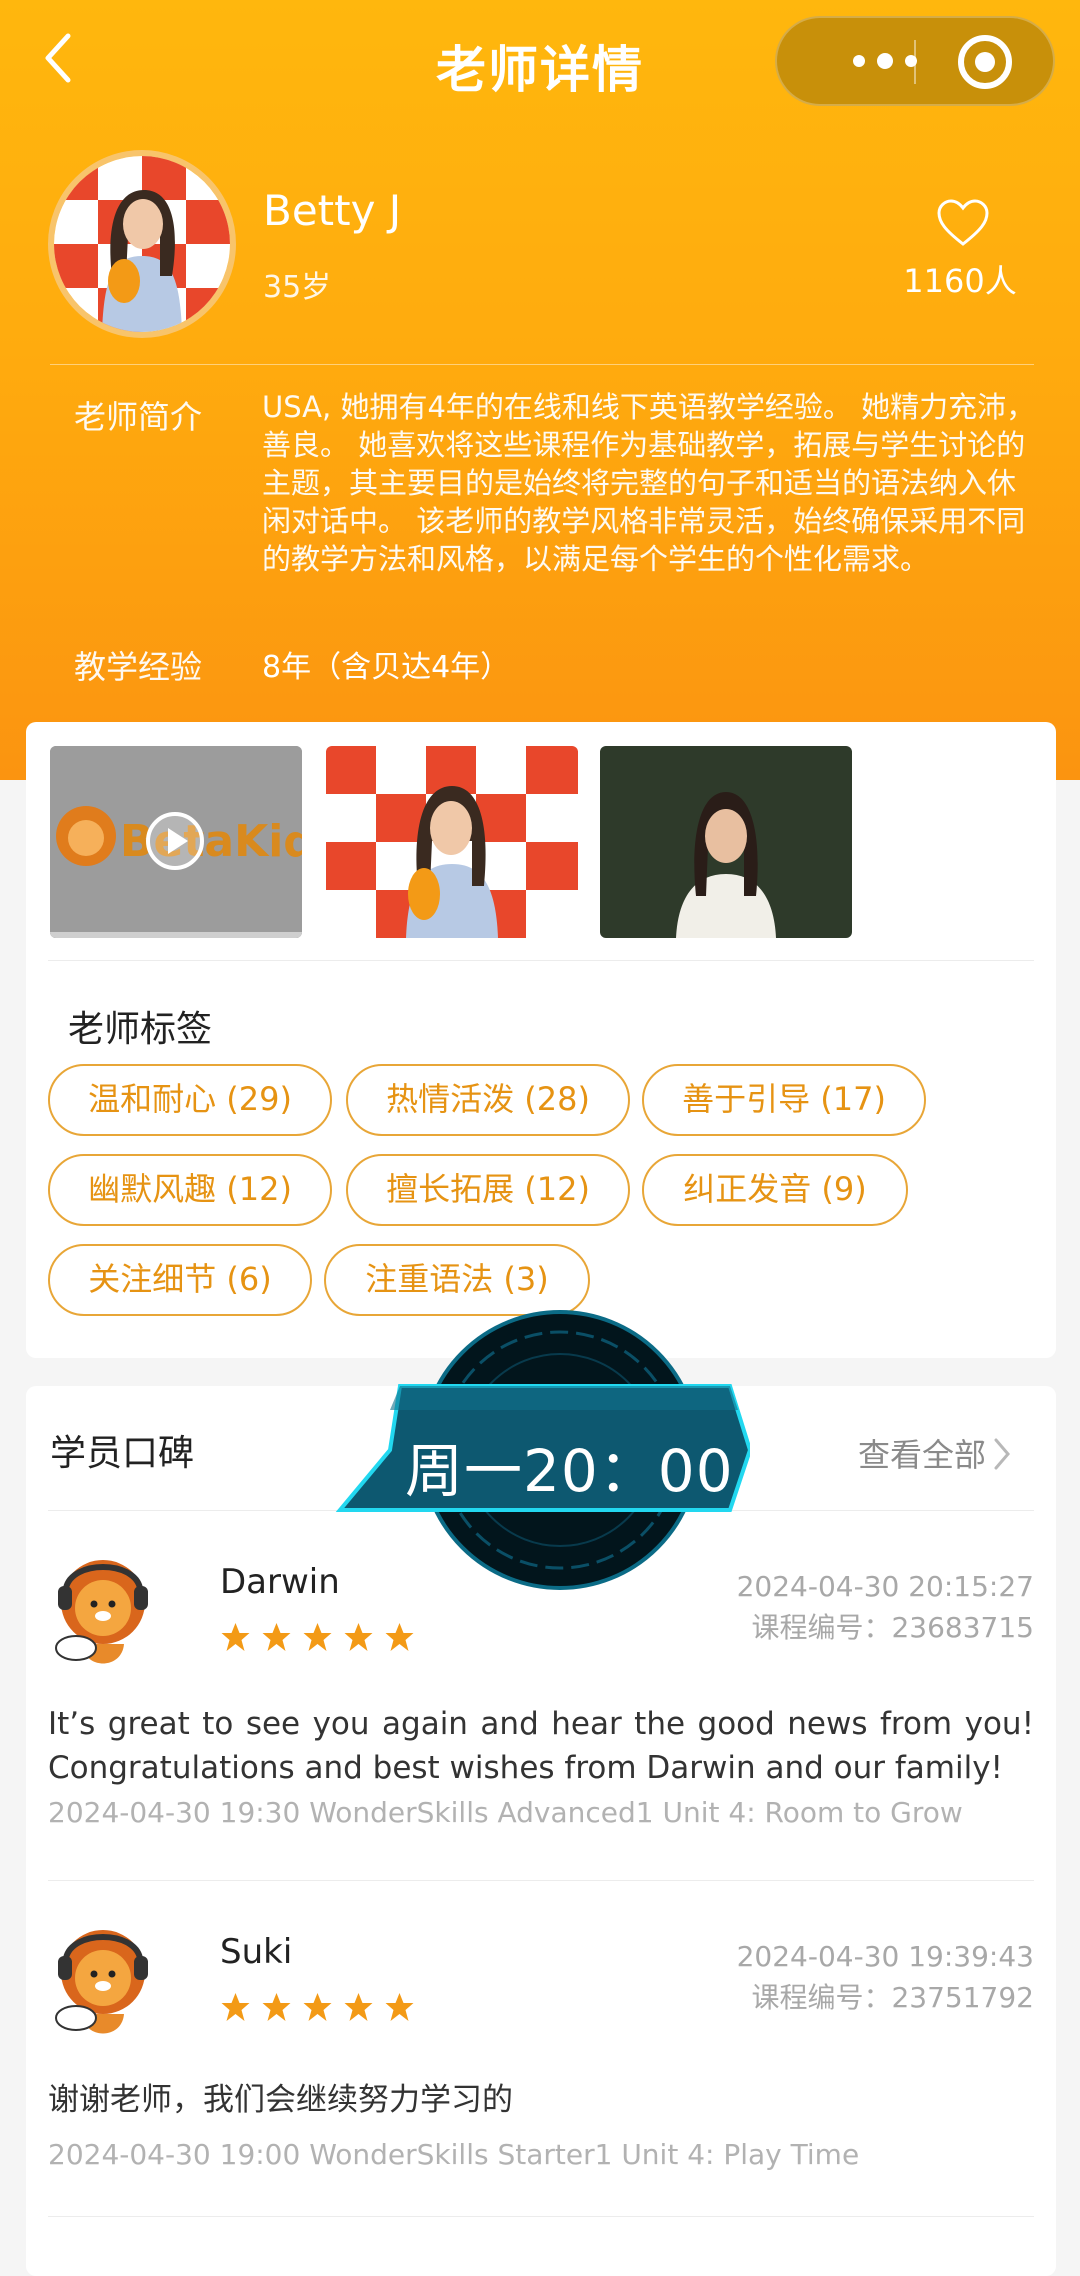 The width and height of the screenshot is (1080, 2276). Describe the element at coordinates (885, 1956) in the screenshot. I see `review-time: 2024-04-30 19:39:43` at that location.